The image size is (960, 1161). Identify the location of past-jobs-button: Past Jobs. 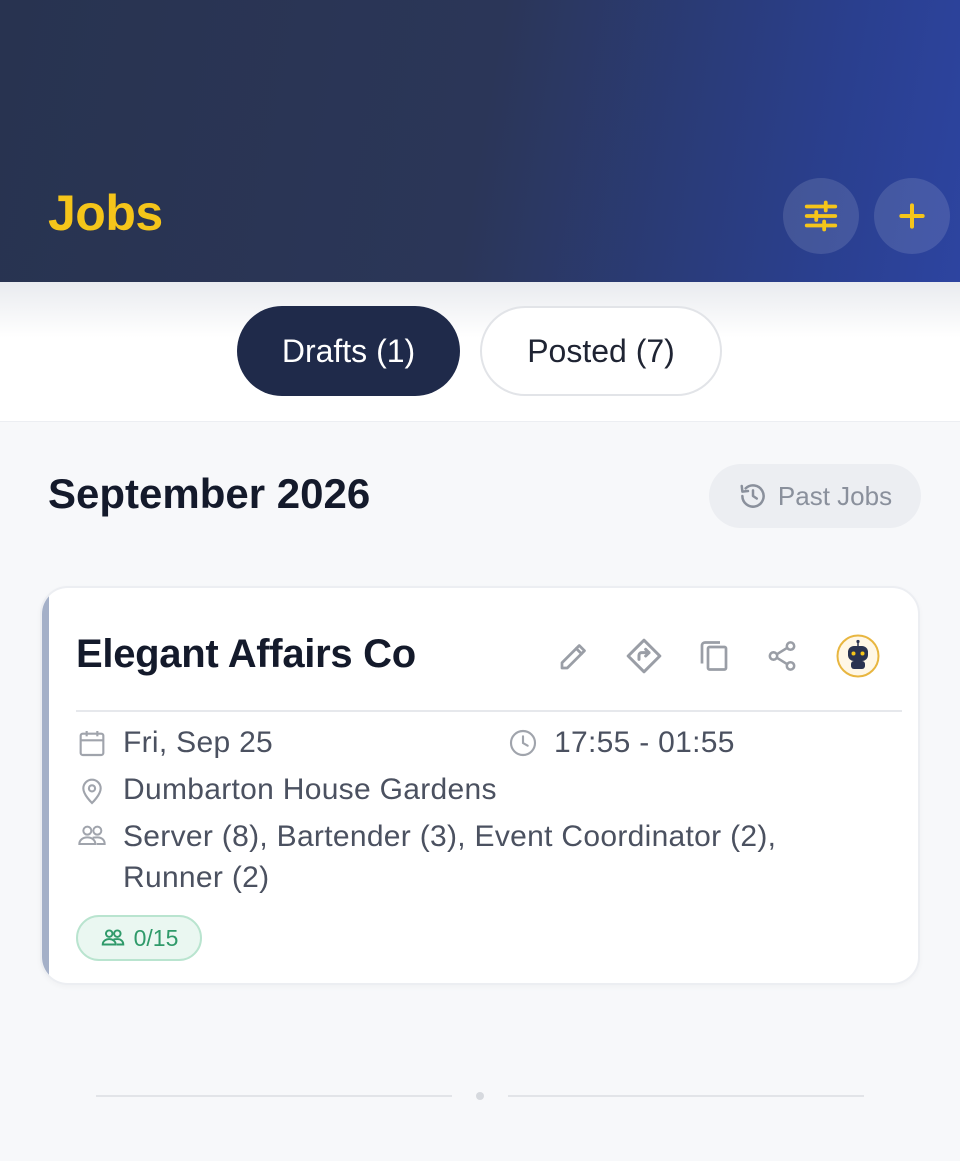
(815, 496).